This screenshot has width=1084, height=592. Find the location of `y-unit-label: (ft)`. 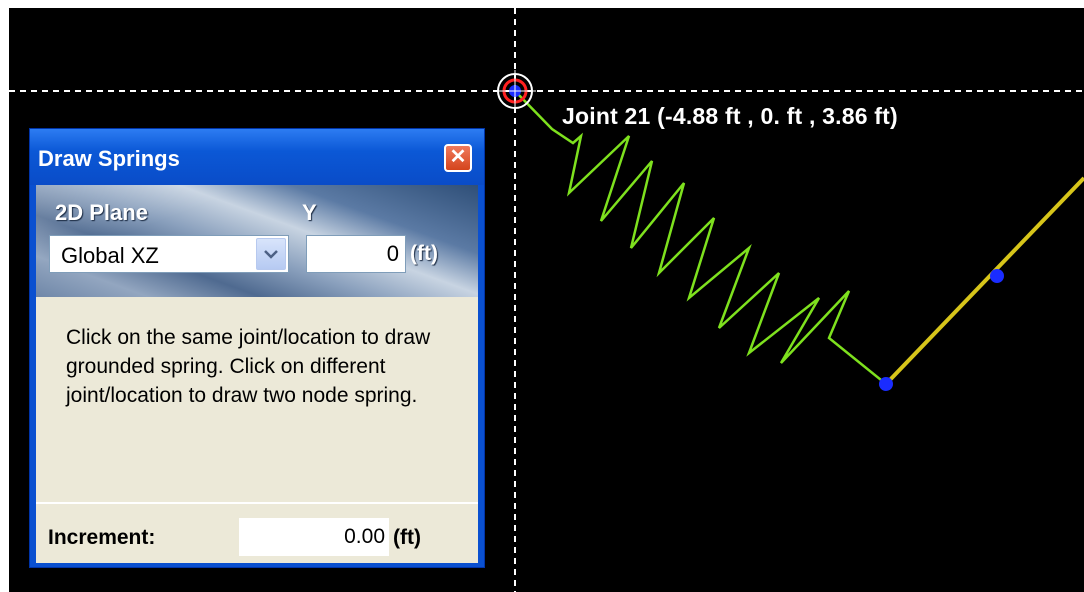

y-unit-label: (ft) is located at coordinates (424, 253).